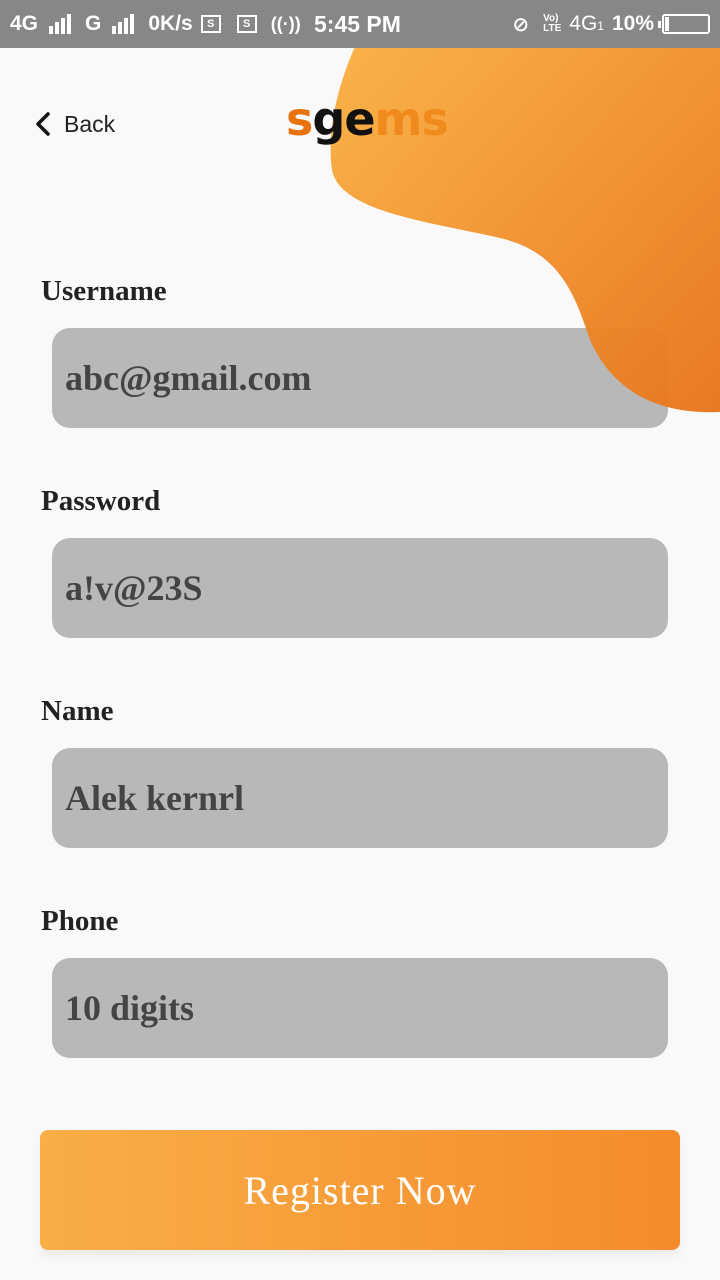  Describe the element at coordinates (60, 24) in the screenshot. I see `signal-icon` at that location.